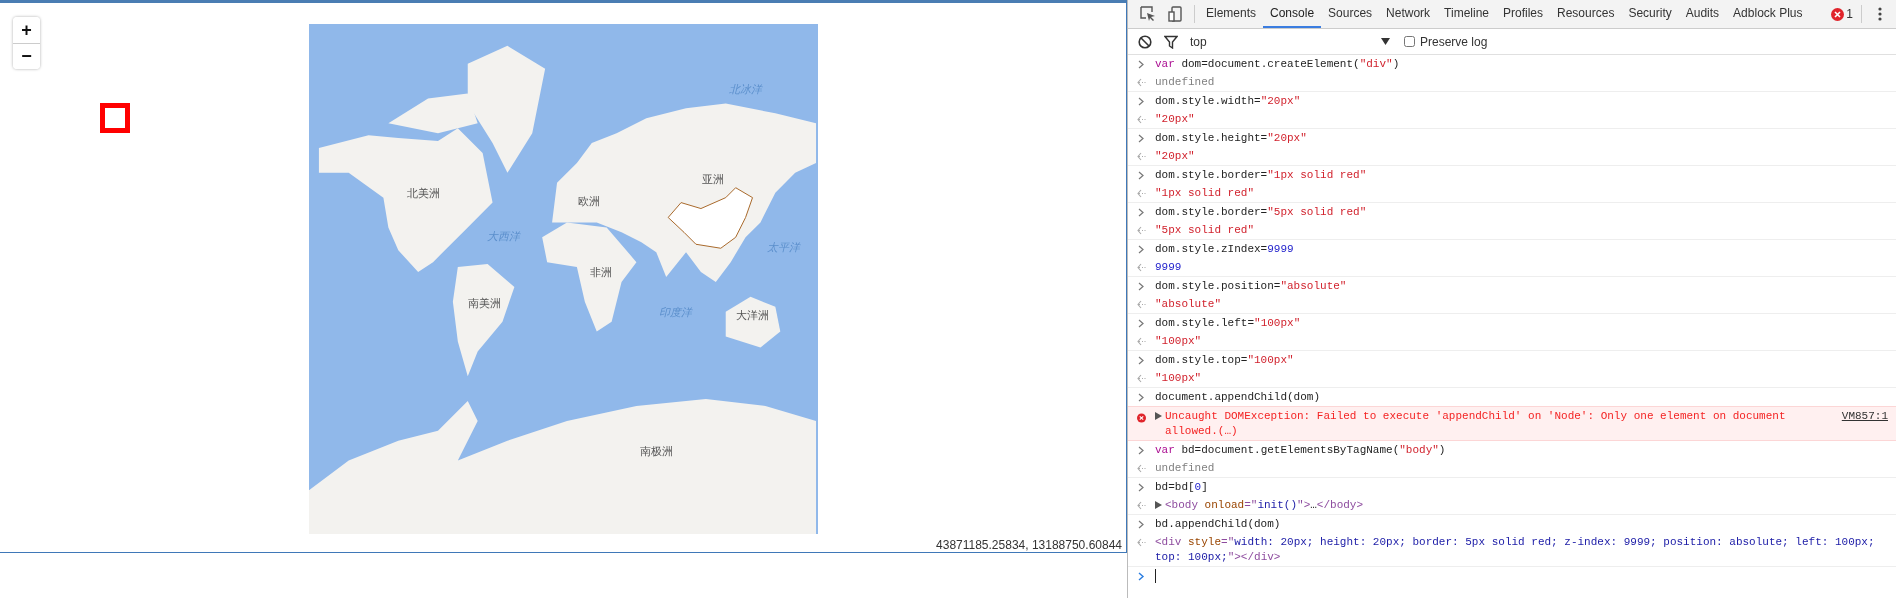 The width and height of the screenshot is (1896, 598). I want to click on result-text: <body onload="init()">…</body>, so click(1264, 505).